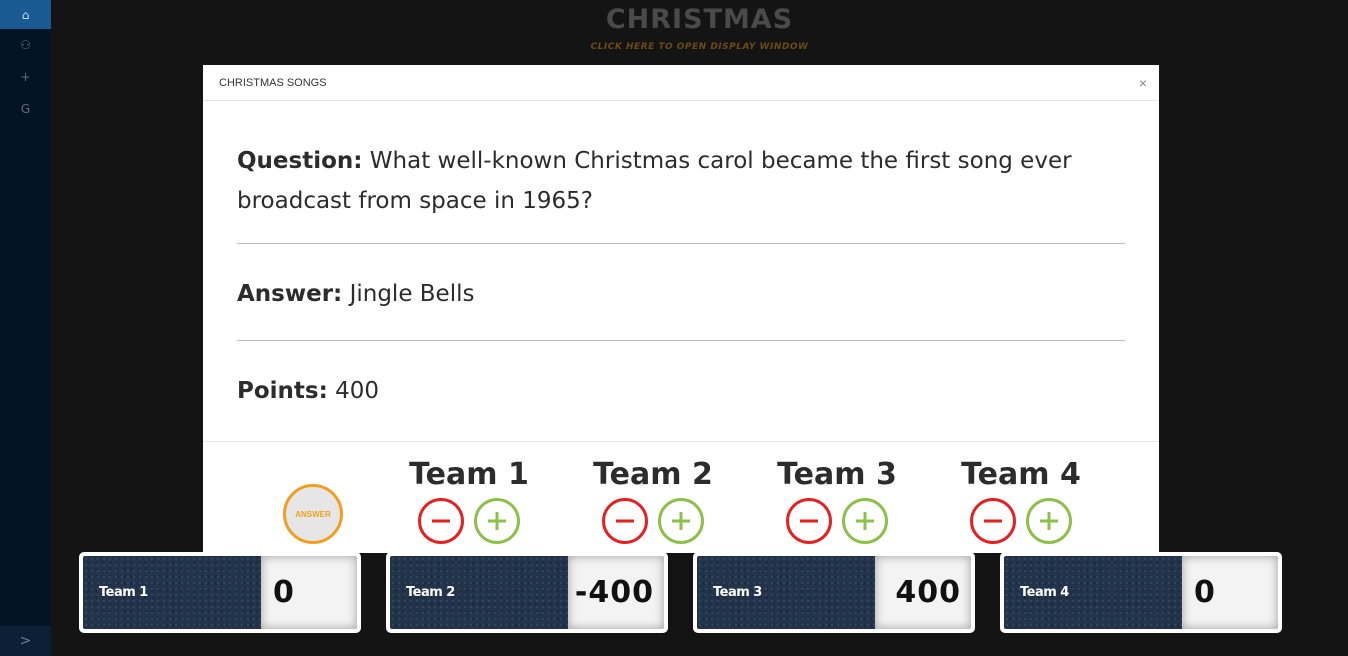  Describe the element at coordinates (25, 45) in the screenshot. I see `user-icon: ⚇` at that location.